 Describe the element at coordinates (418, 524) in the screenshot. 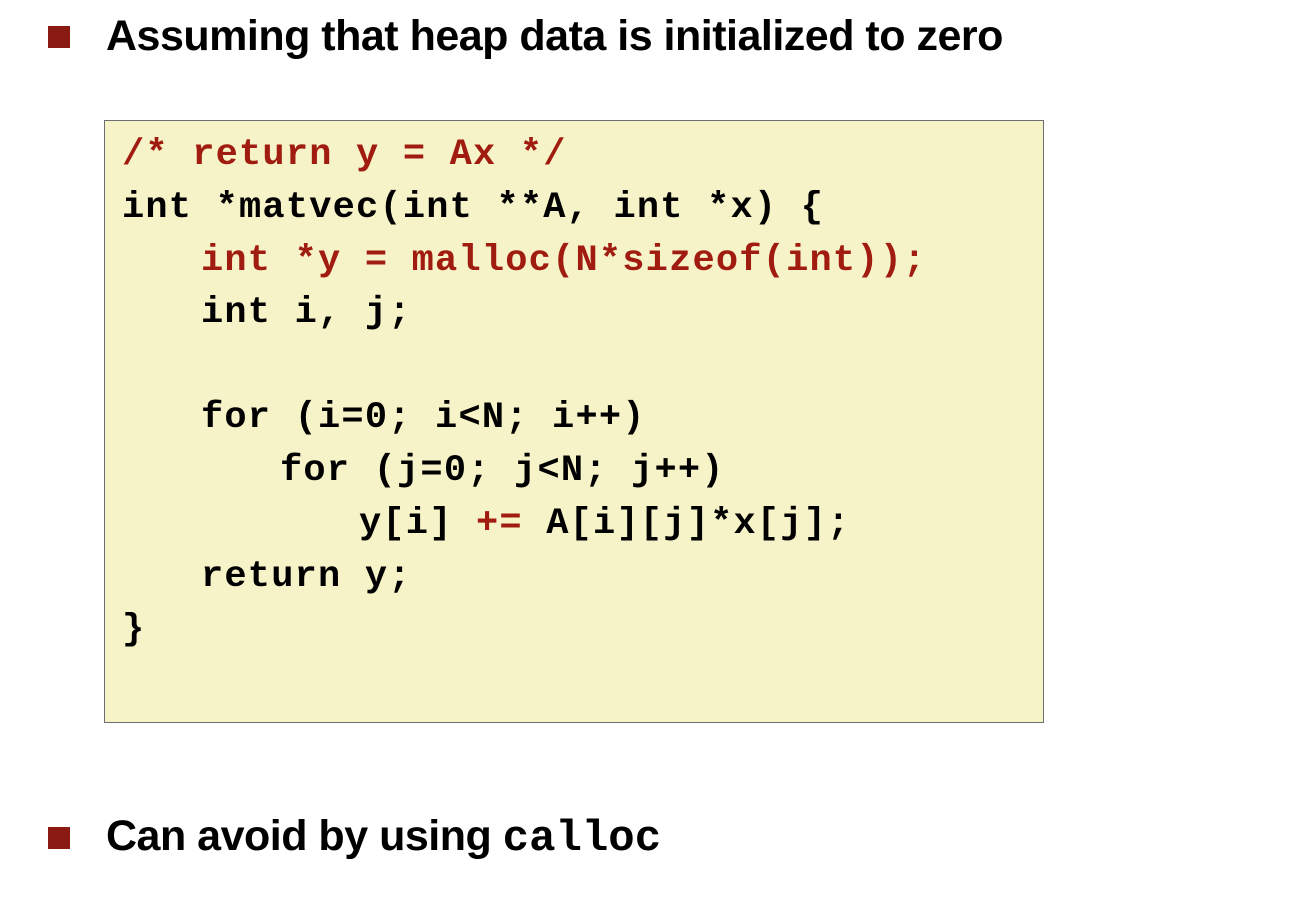

I see `code-accumulate-target: y[i]` at that location.